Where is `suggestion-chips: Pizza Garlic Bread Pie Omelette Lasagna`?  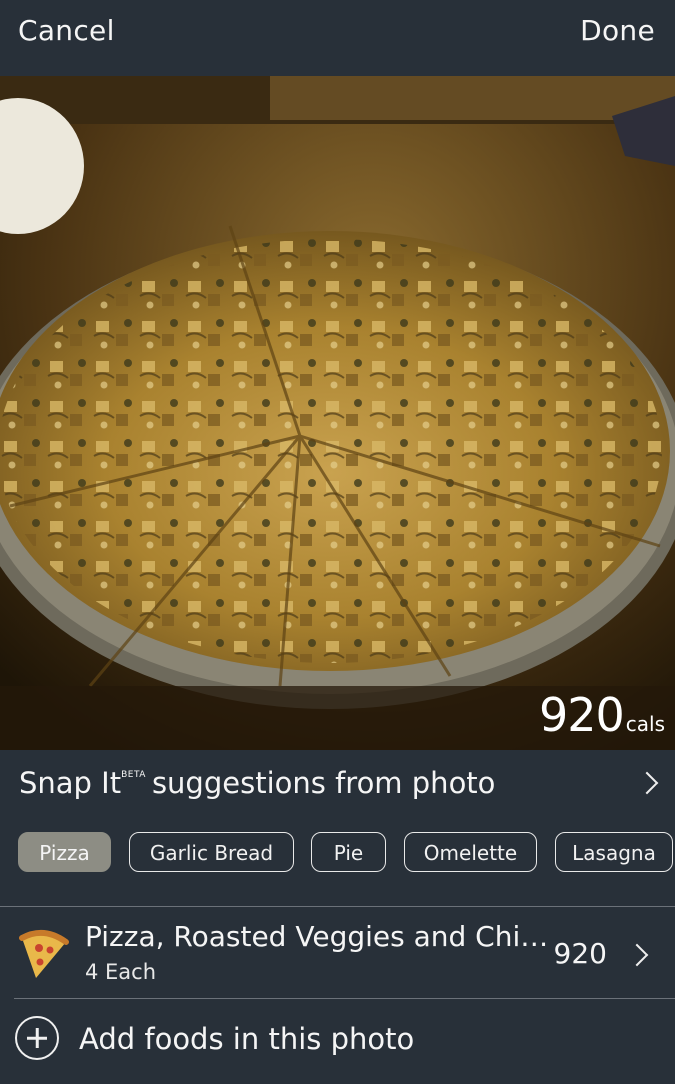 suggestion-chips: Pizza Garlic Bread Pie Omelette Lasagna is located at coordinates (337, 855).